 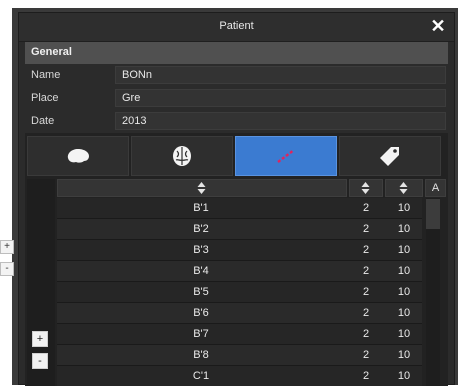 What do you see at coordinates (239, 313) in the screenshot?
I see `table-row: B'6 2 10` at bounding box center [239, 313].